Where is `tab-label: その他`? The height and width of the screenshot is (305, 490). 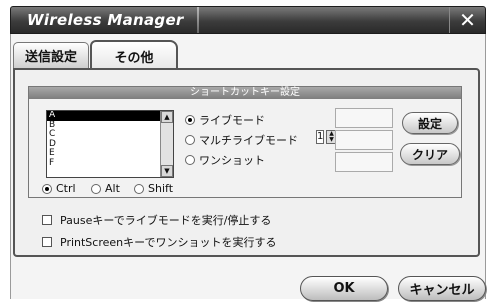
tab-label: その他 is located at coordinates (134, 58).